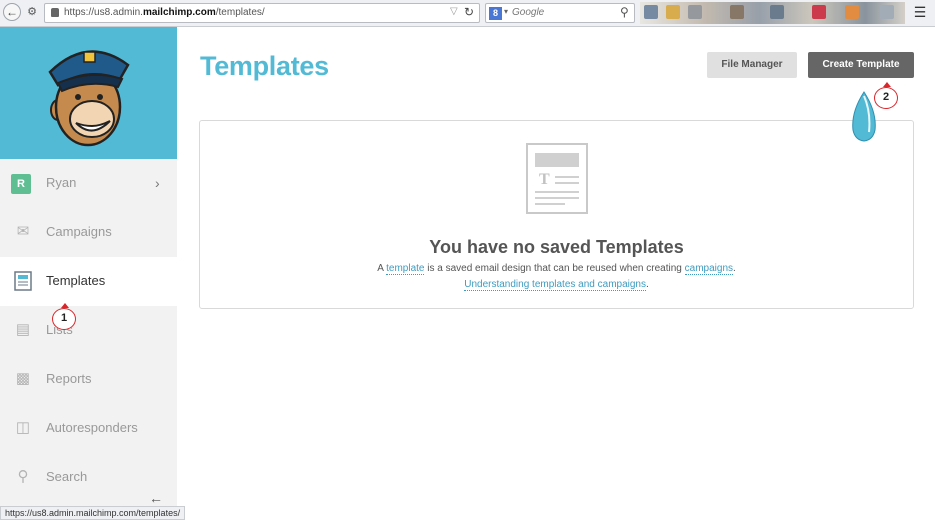  I want to click on sidebar-item-label: Search, so click(67, 476).